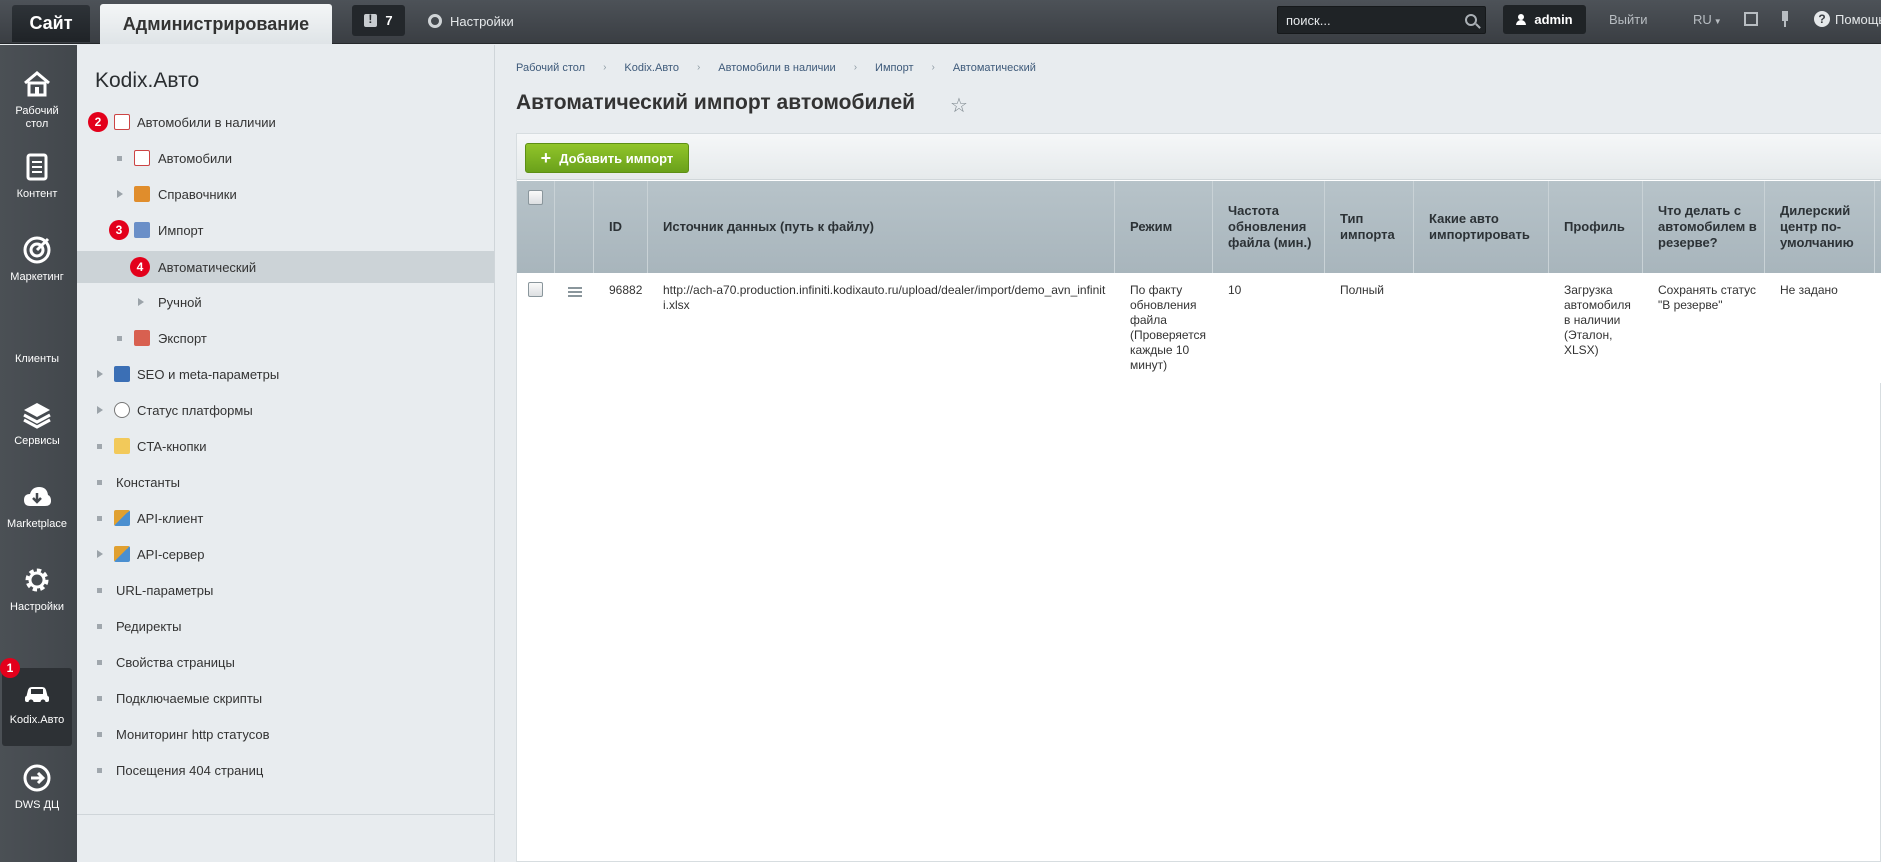 The width and height of the screenshot is (1881, 862). Describe the element at coordinates (189, 698) in the screenshot. I see `sidebar-item-label: Подключаемые скрипты` at that location.